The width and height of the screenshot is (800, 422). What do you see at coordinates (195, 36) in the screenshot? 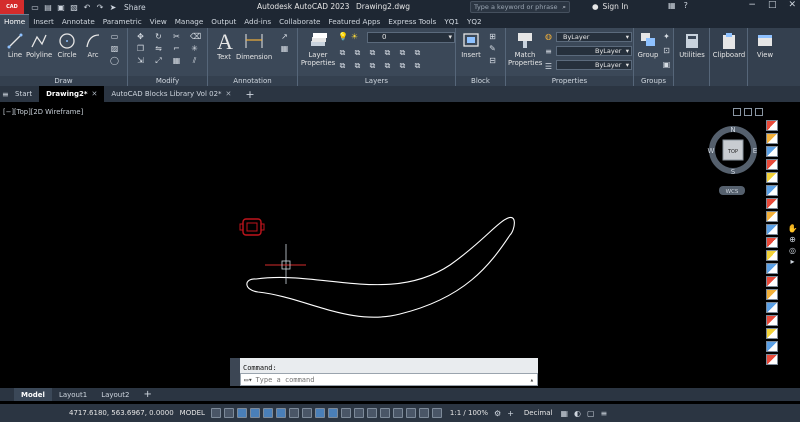
I see `erase-icon: ⌫` at bounding box center [195, 36].